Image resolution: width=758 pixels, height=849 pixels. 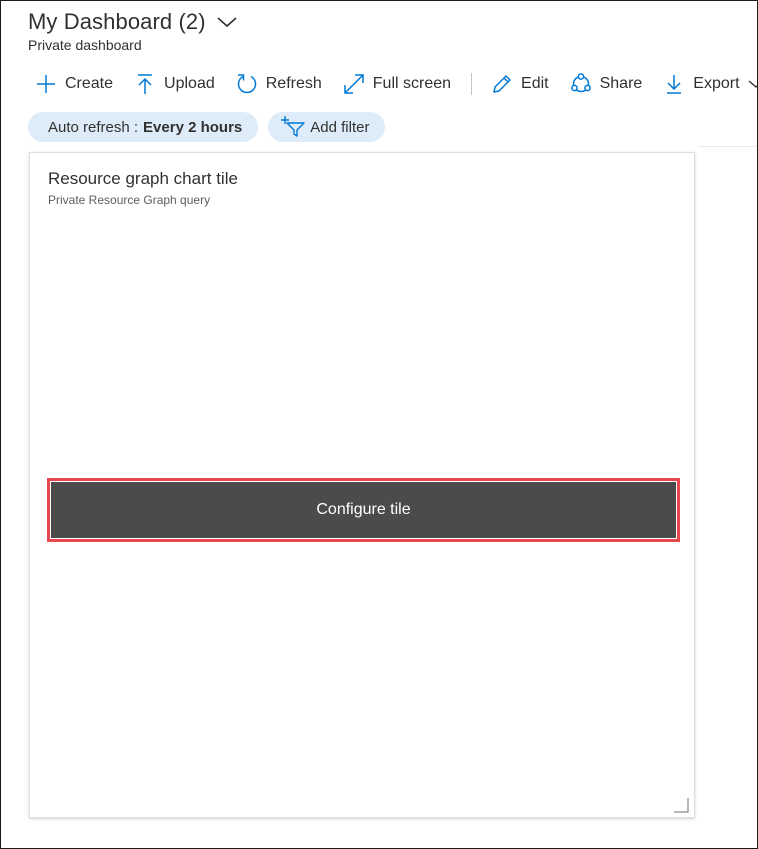 I want to click on resize-handle-icon, so click(x=681, y=805).